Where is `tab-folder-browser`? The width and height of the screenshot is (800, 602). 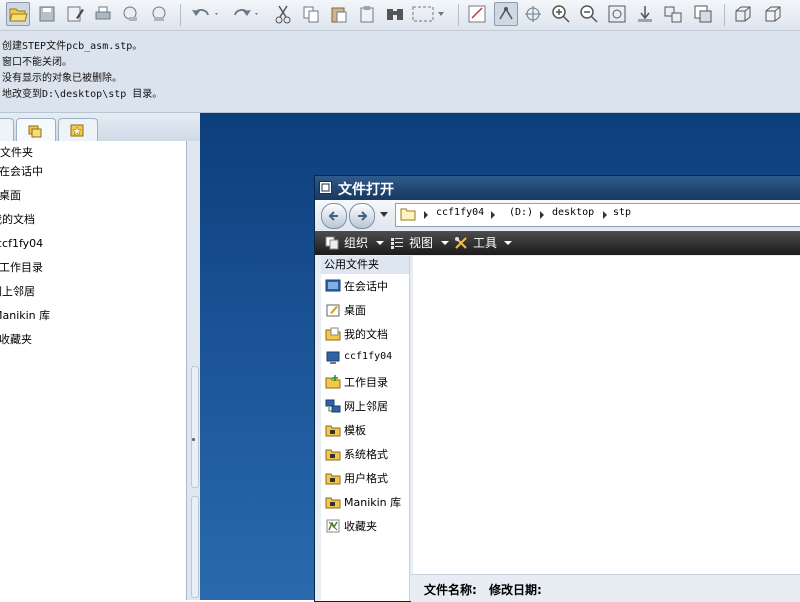 tab-folder-browser is located at coordinates (36, 129).